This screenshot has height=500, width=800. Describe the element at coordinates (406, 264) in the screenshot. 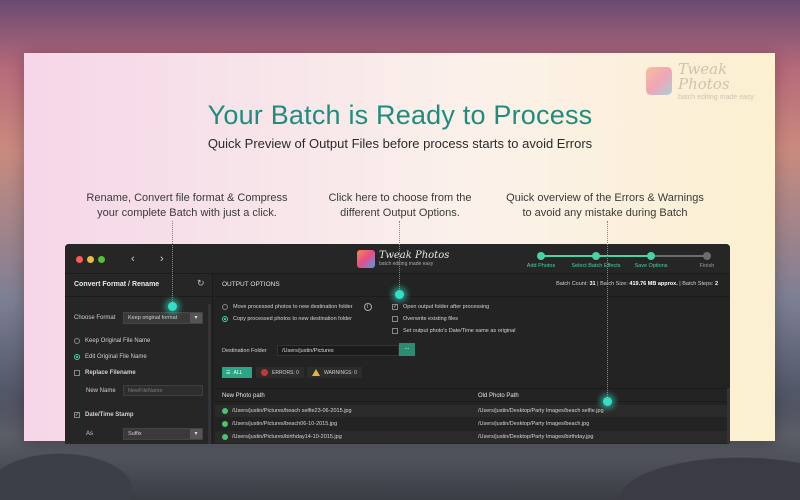

I see `app-tagline: batch editing made easy` at that location.